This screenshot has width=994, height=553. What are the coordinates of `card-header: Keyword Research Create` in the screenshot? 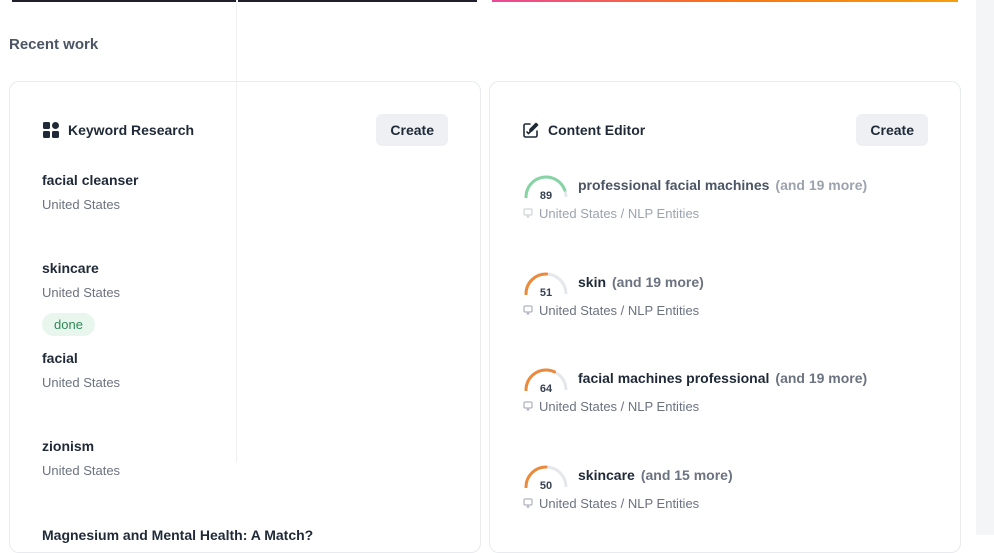 It's located at (245, 130).